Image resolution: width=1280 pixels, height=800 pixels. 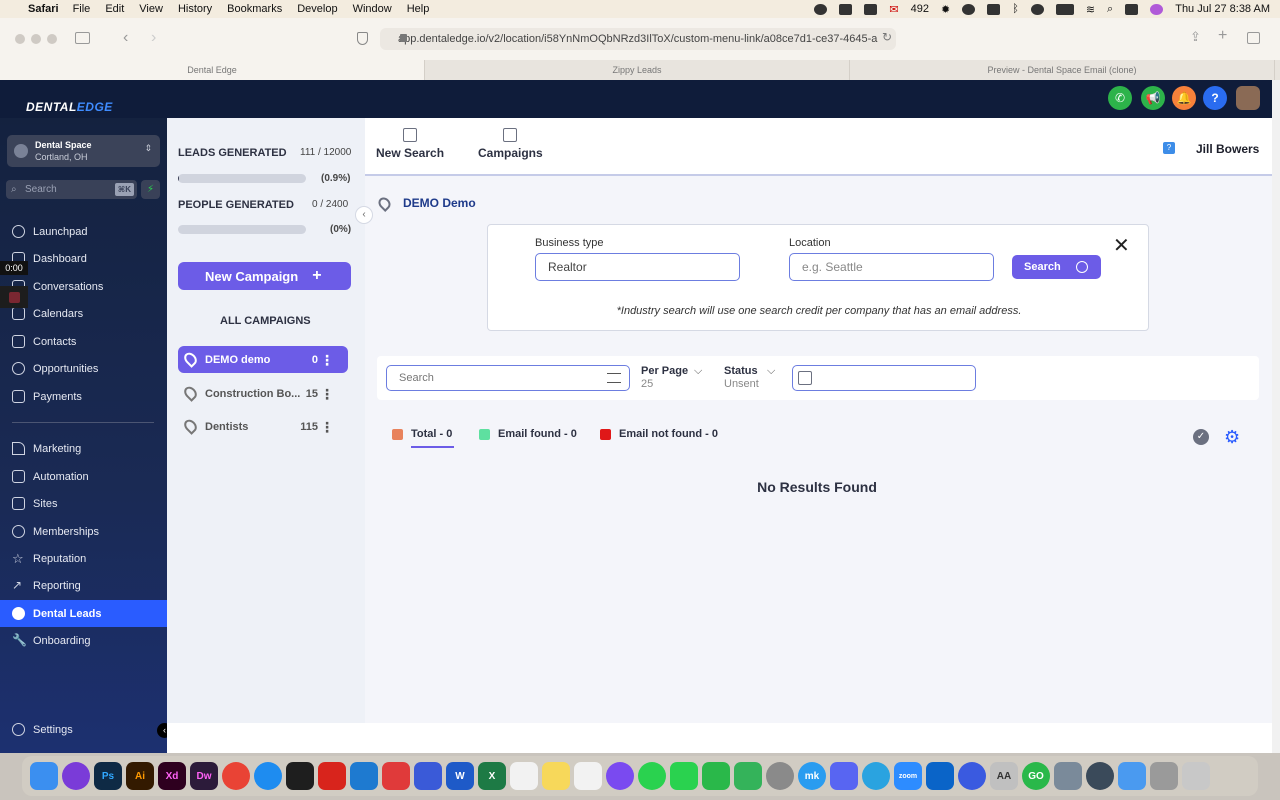 I want to click on dreamweaver-icon: Dw, so click(x=204, y=776).